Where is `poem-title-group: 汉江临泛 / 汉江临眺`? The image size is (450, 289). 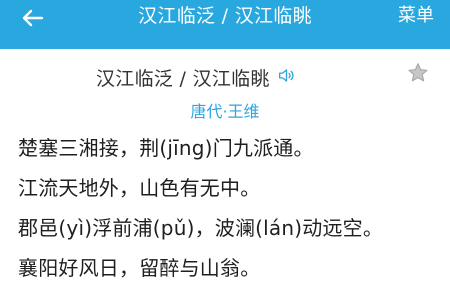 poem-title-group: 汉江临泛 / 汉江临眺 is located at coordinates (195, 77).